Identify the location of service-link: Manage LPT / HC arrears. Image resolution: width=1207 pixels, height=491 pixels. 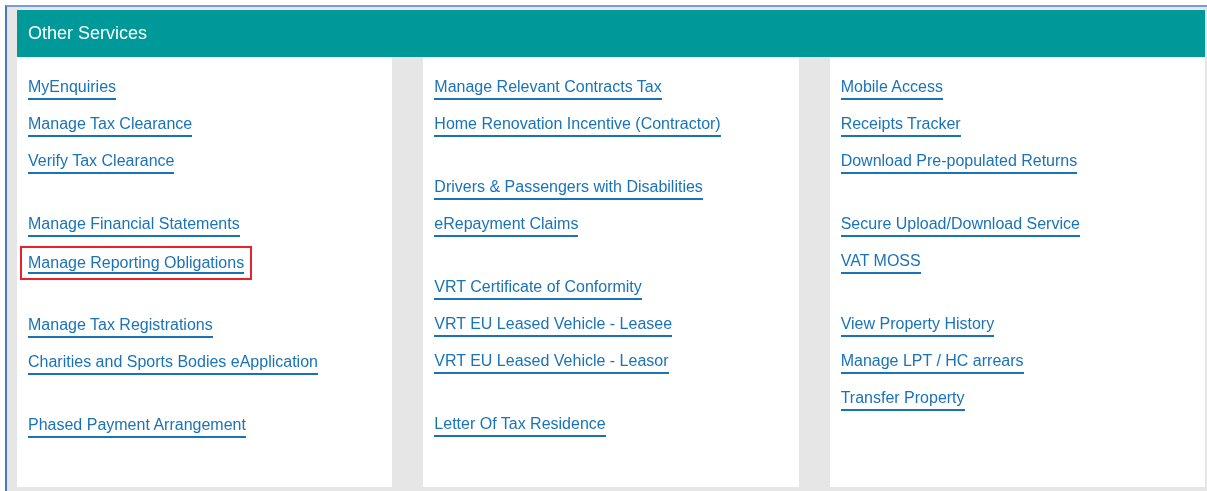
(932, 362).